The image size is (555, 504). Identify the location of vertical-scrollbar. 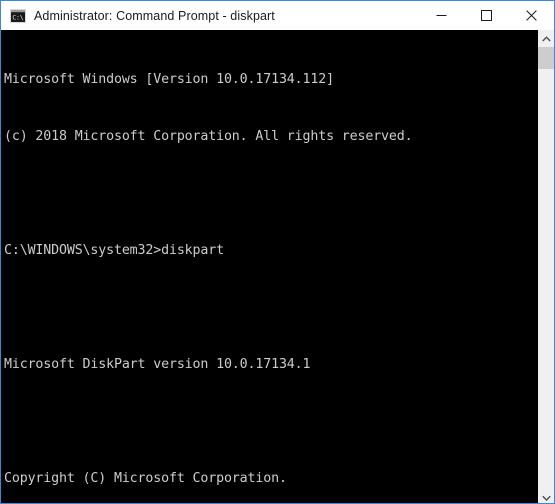
(545, 266).